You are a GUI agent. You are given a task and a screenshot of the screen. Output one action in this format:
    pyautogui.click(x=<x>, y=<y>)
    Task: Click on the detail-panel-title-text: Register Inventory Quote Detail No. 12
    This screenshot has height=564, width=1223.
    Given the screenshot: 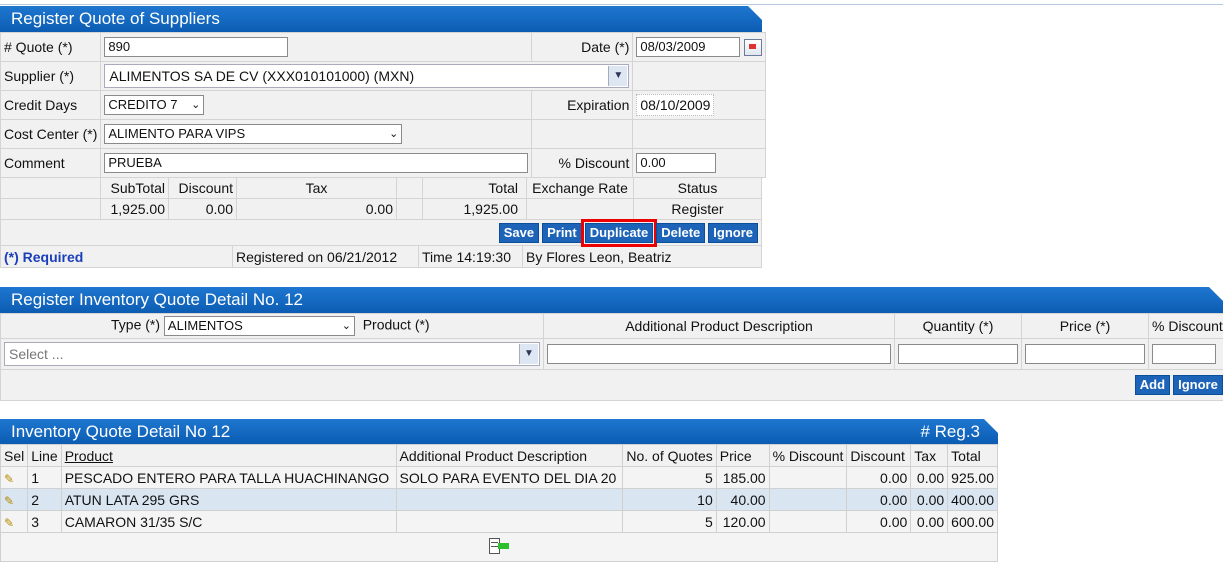 What is the action you would take?
    pyautogui.click(x=157, y=299)
    